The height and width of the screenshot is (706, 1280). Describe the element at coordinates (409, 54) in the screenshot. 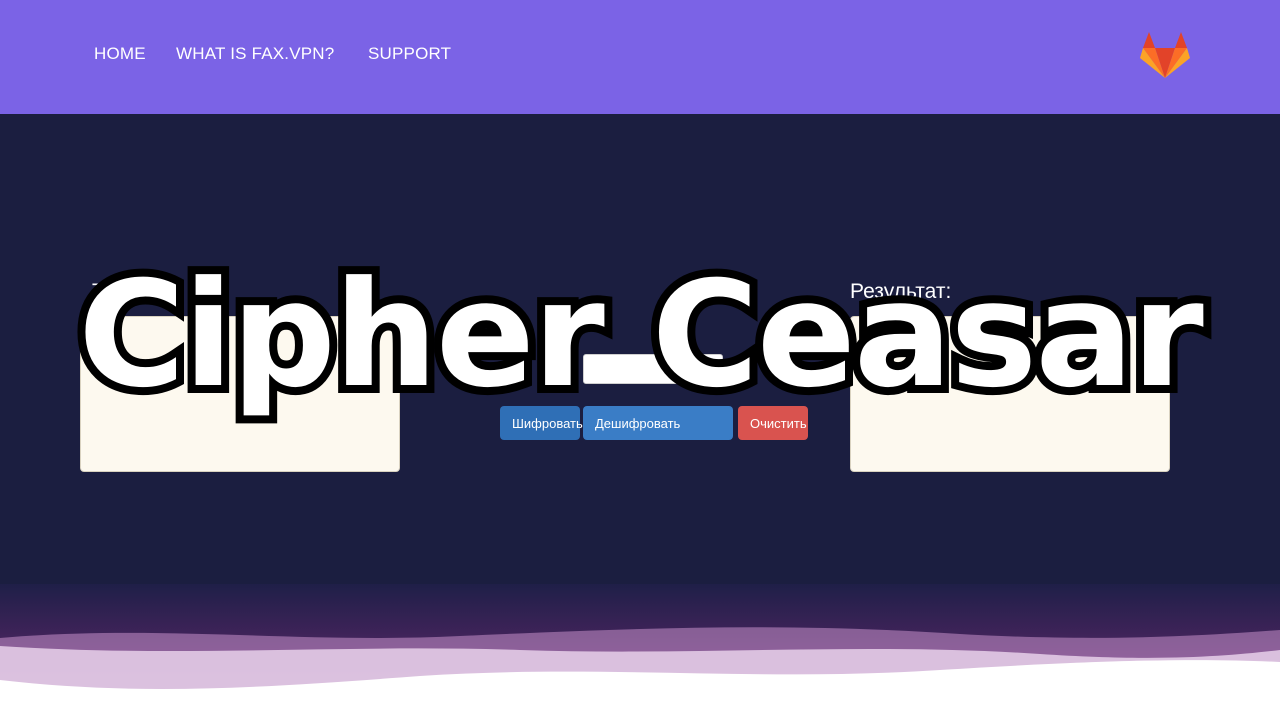

I see `nav-support-link: SUPPORT` at that location.